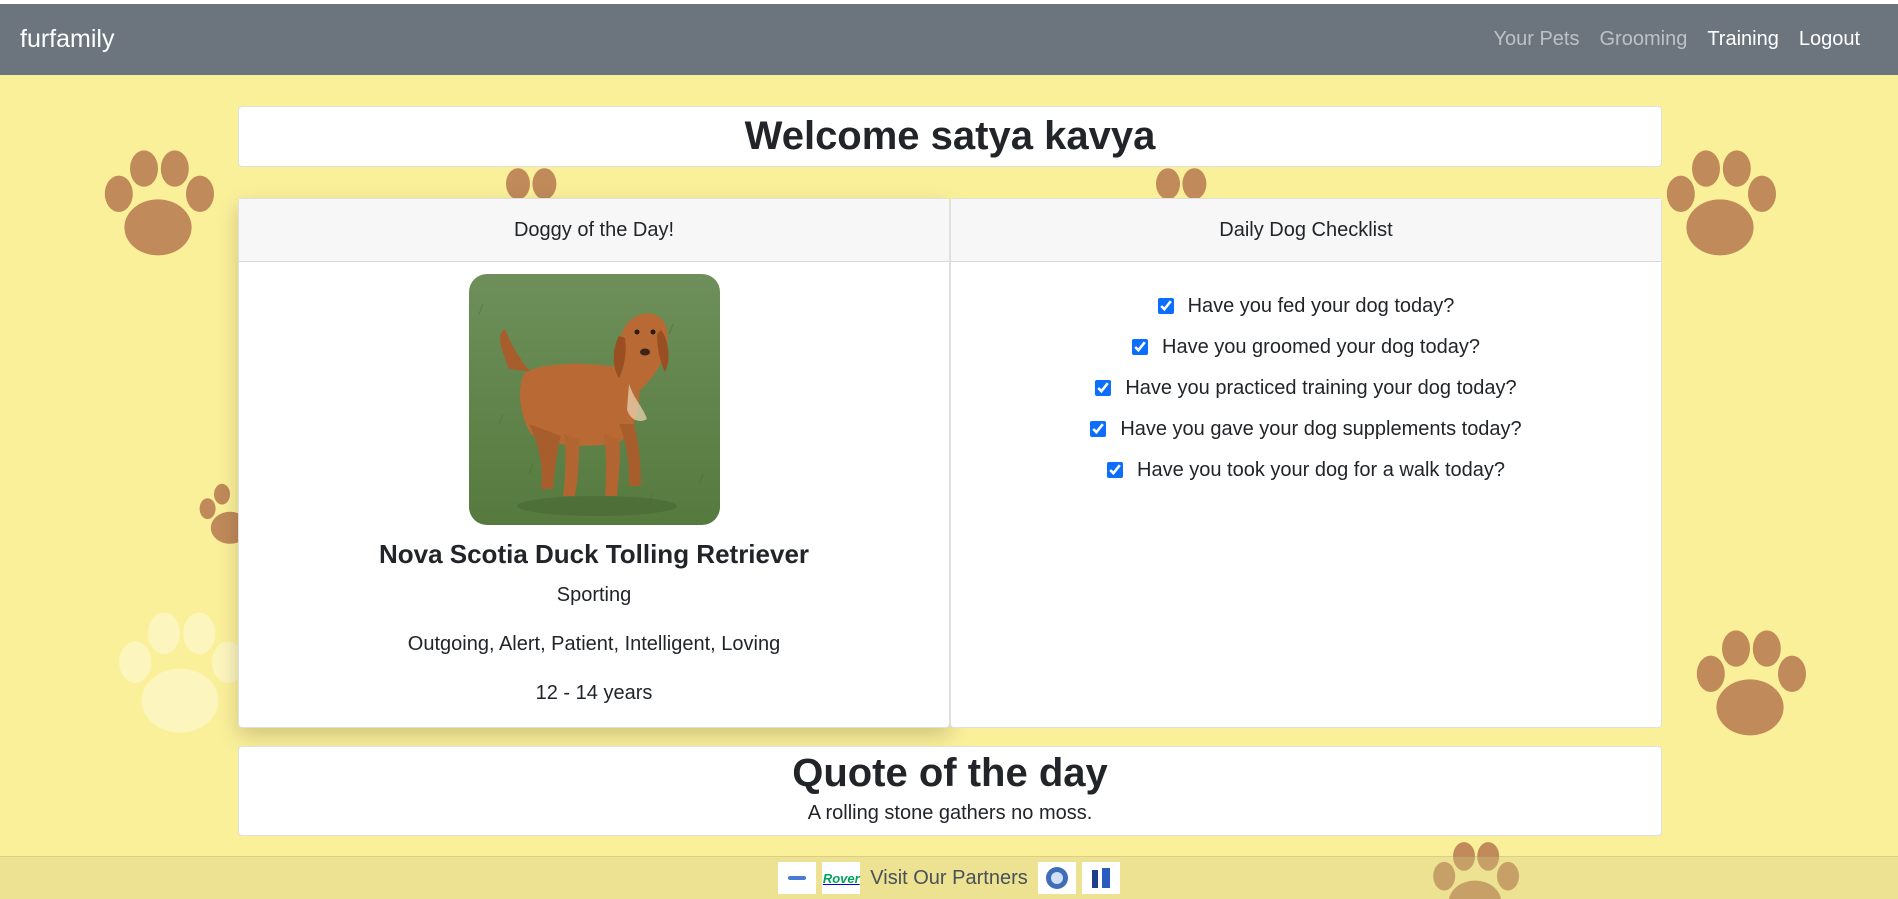 This screenshot has height=899, width=1898. I want to click on welcome-heading: Welcome satya kavya, so click(950, 136).